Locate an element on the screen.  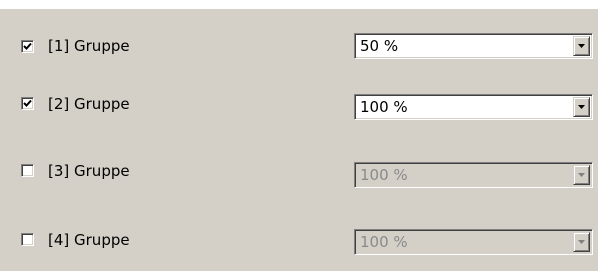
group-3-checkbox is located at coordinates (27, 170).